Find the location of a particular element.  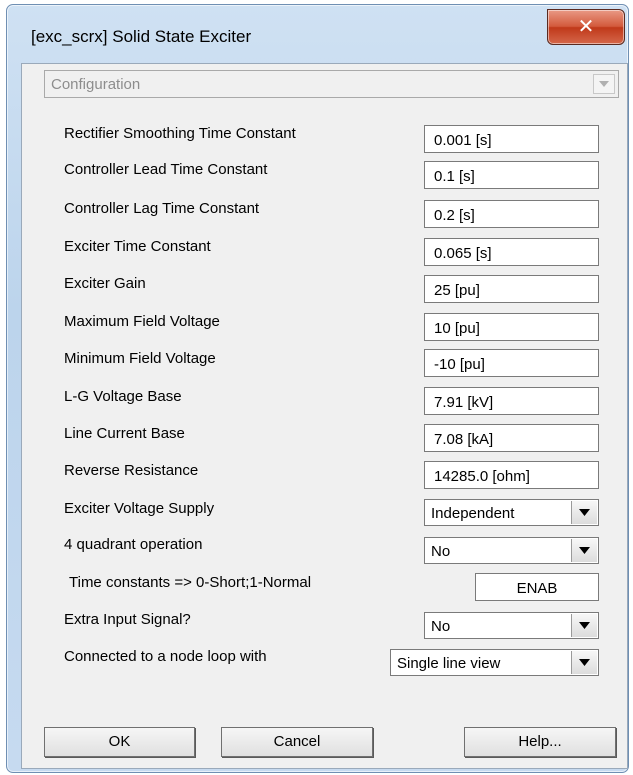

param-input-reverse-resistance: 14285.0 [ohm] is located at coordinates (511, 475).